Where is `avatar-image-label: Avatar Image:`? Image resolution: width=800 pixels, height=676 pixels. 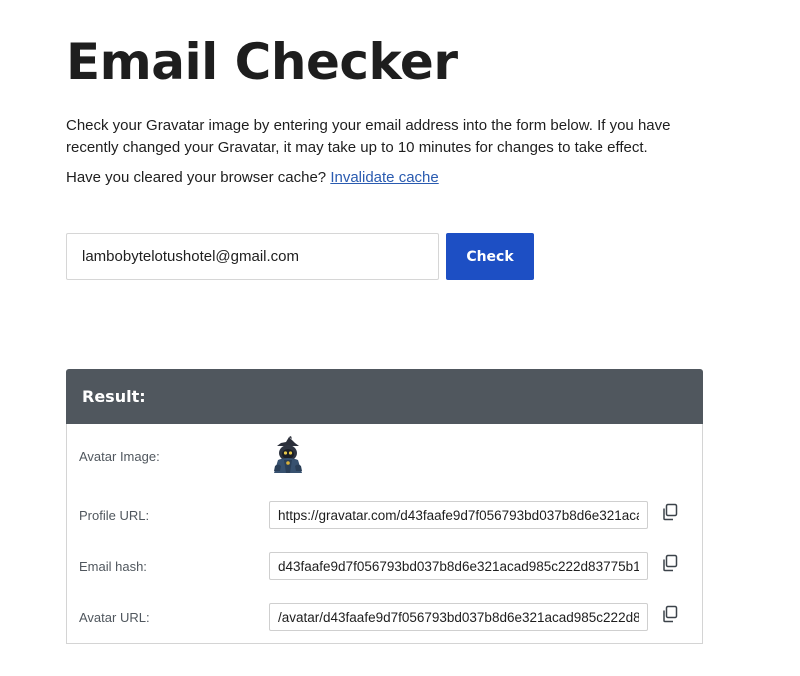
avatar-image-label: Avatar Image: is located at coordinates (119, 456).